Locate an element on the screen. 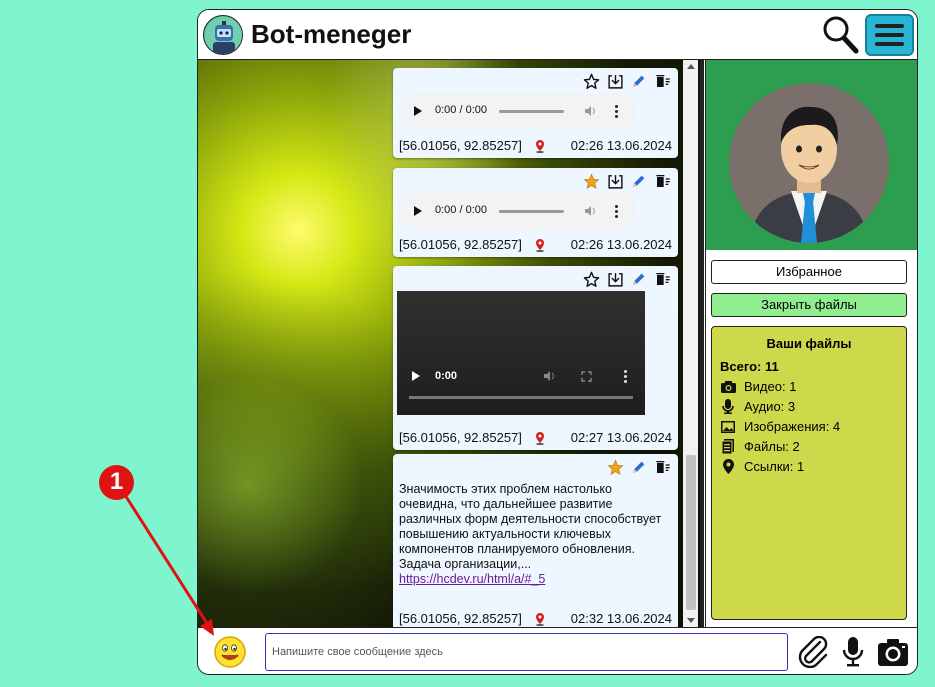 The width and height of the screenshot is (935, 687). scroll-up-arrow is located at coordinates (691, 66).